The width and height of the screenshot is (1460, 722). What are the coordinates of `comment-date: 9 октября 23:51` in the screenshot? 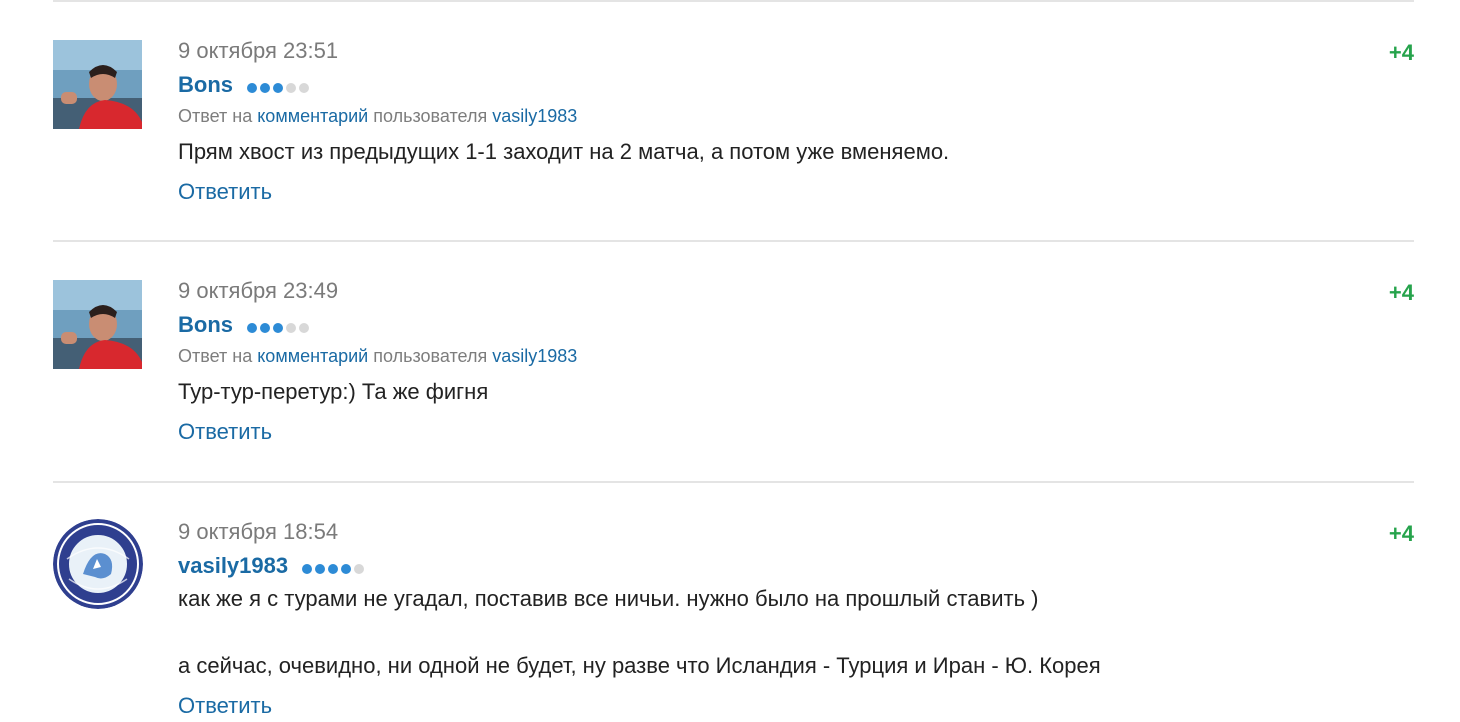 It's located at (258, 50).